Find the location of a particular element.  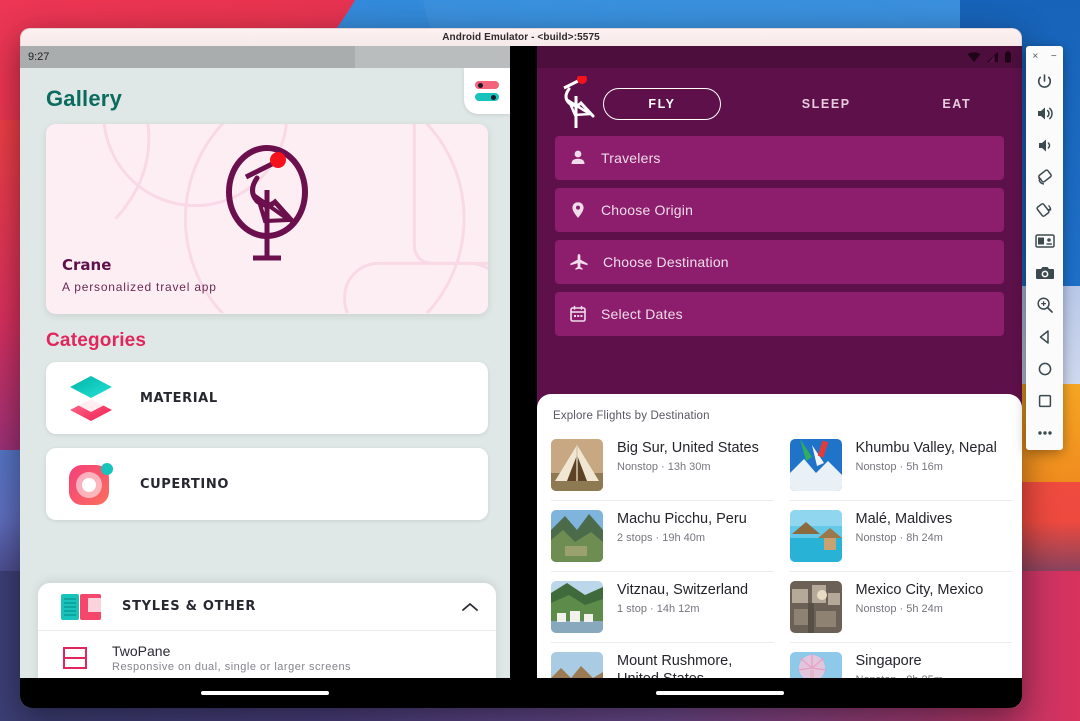

list-item: Malé, Maldives Nonstop · 8h 24m is located at coordinates (901, 536).